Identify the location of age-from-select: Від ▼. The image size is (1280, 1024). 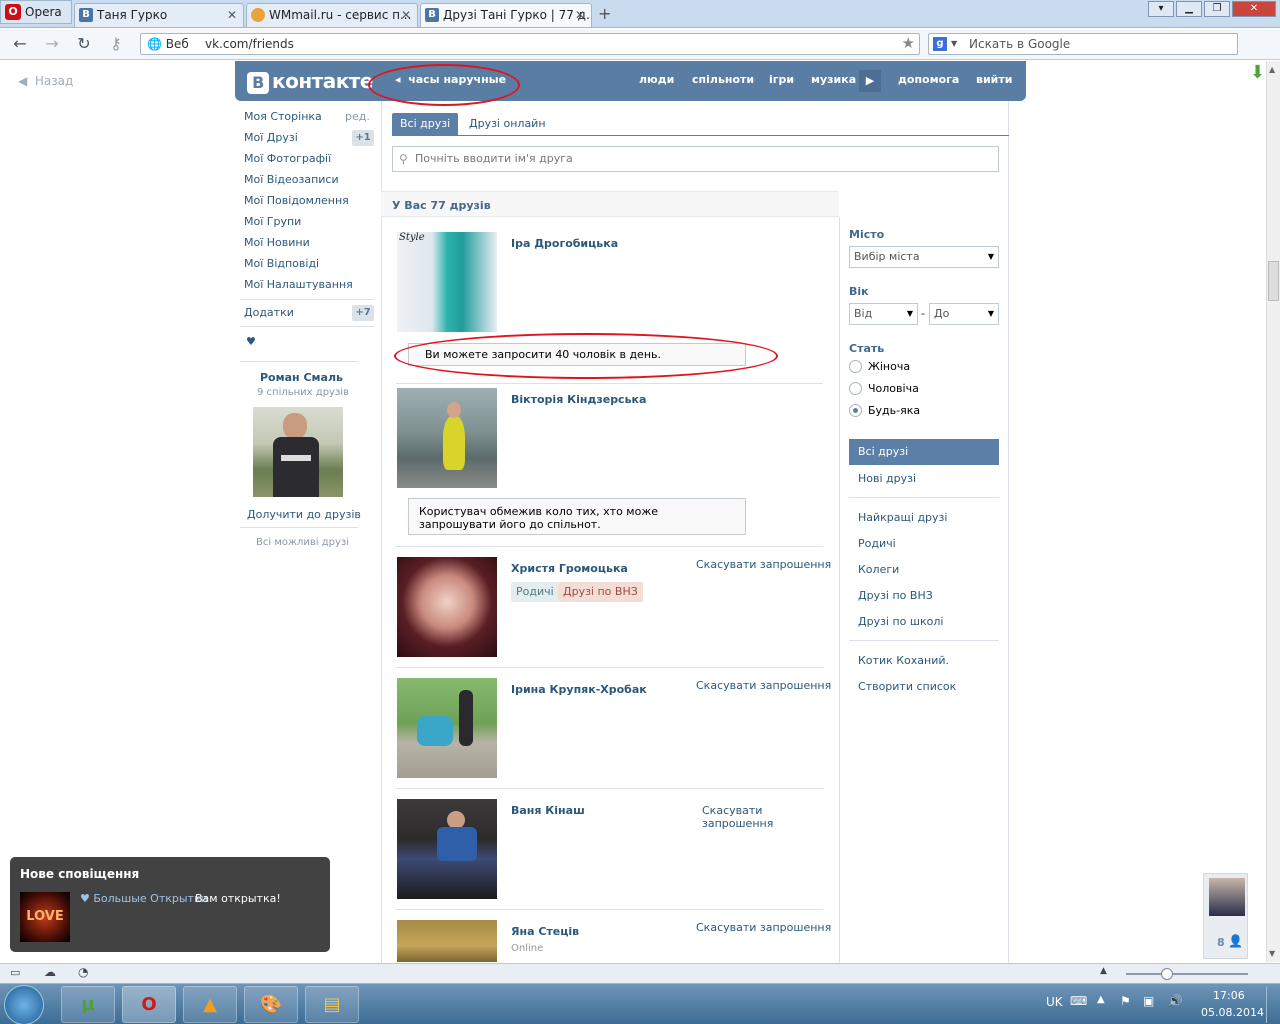
(883, 314).